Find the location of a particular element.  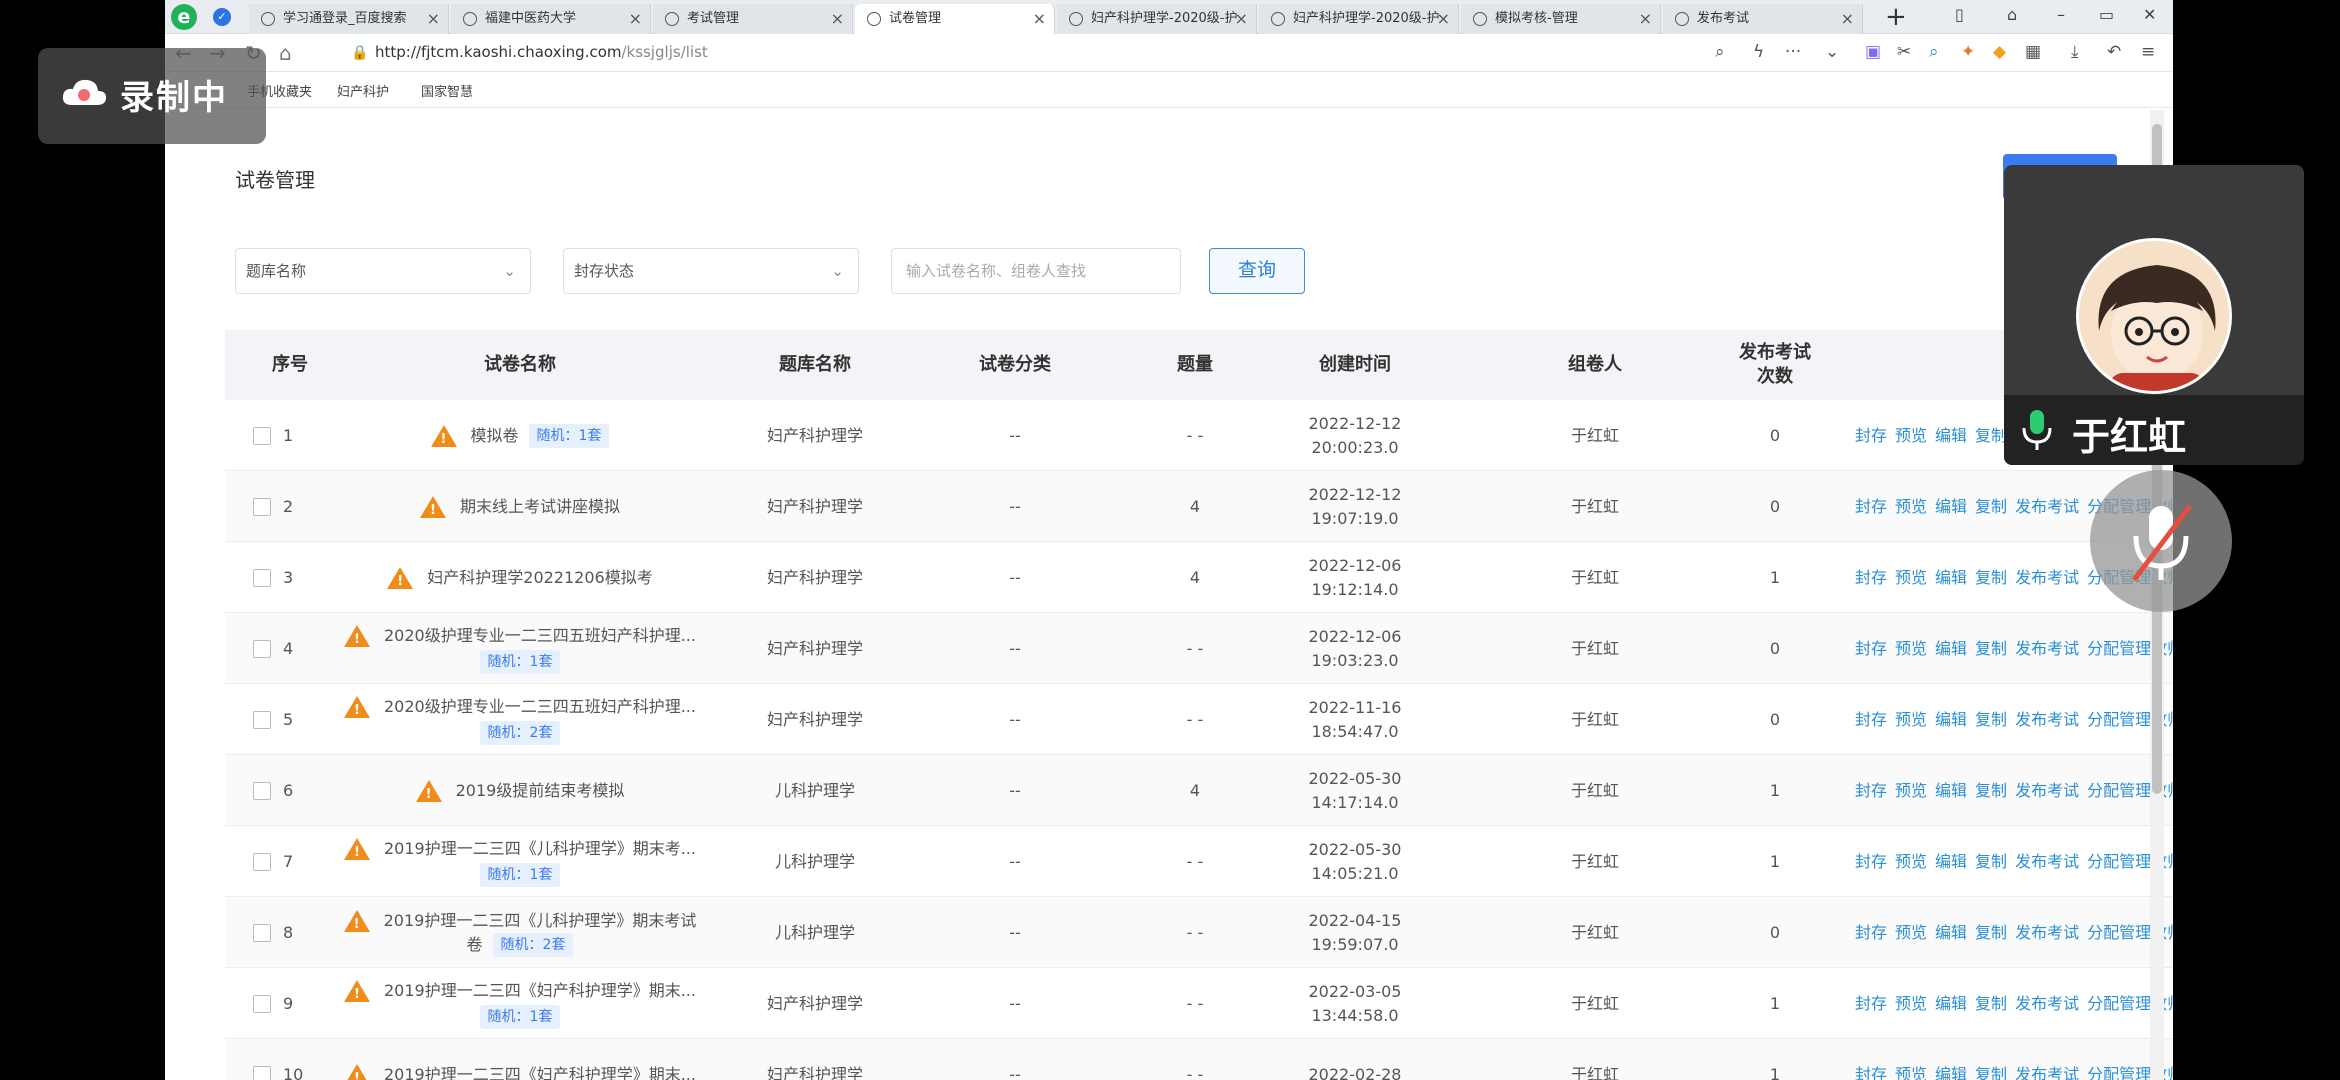

paper-name: 模拟卷 is located at coordinates (495, 436).